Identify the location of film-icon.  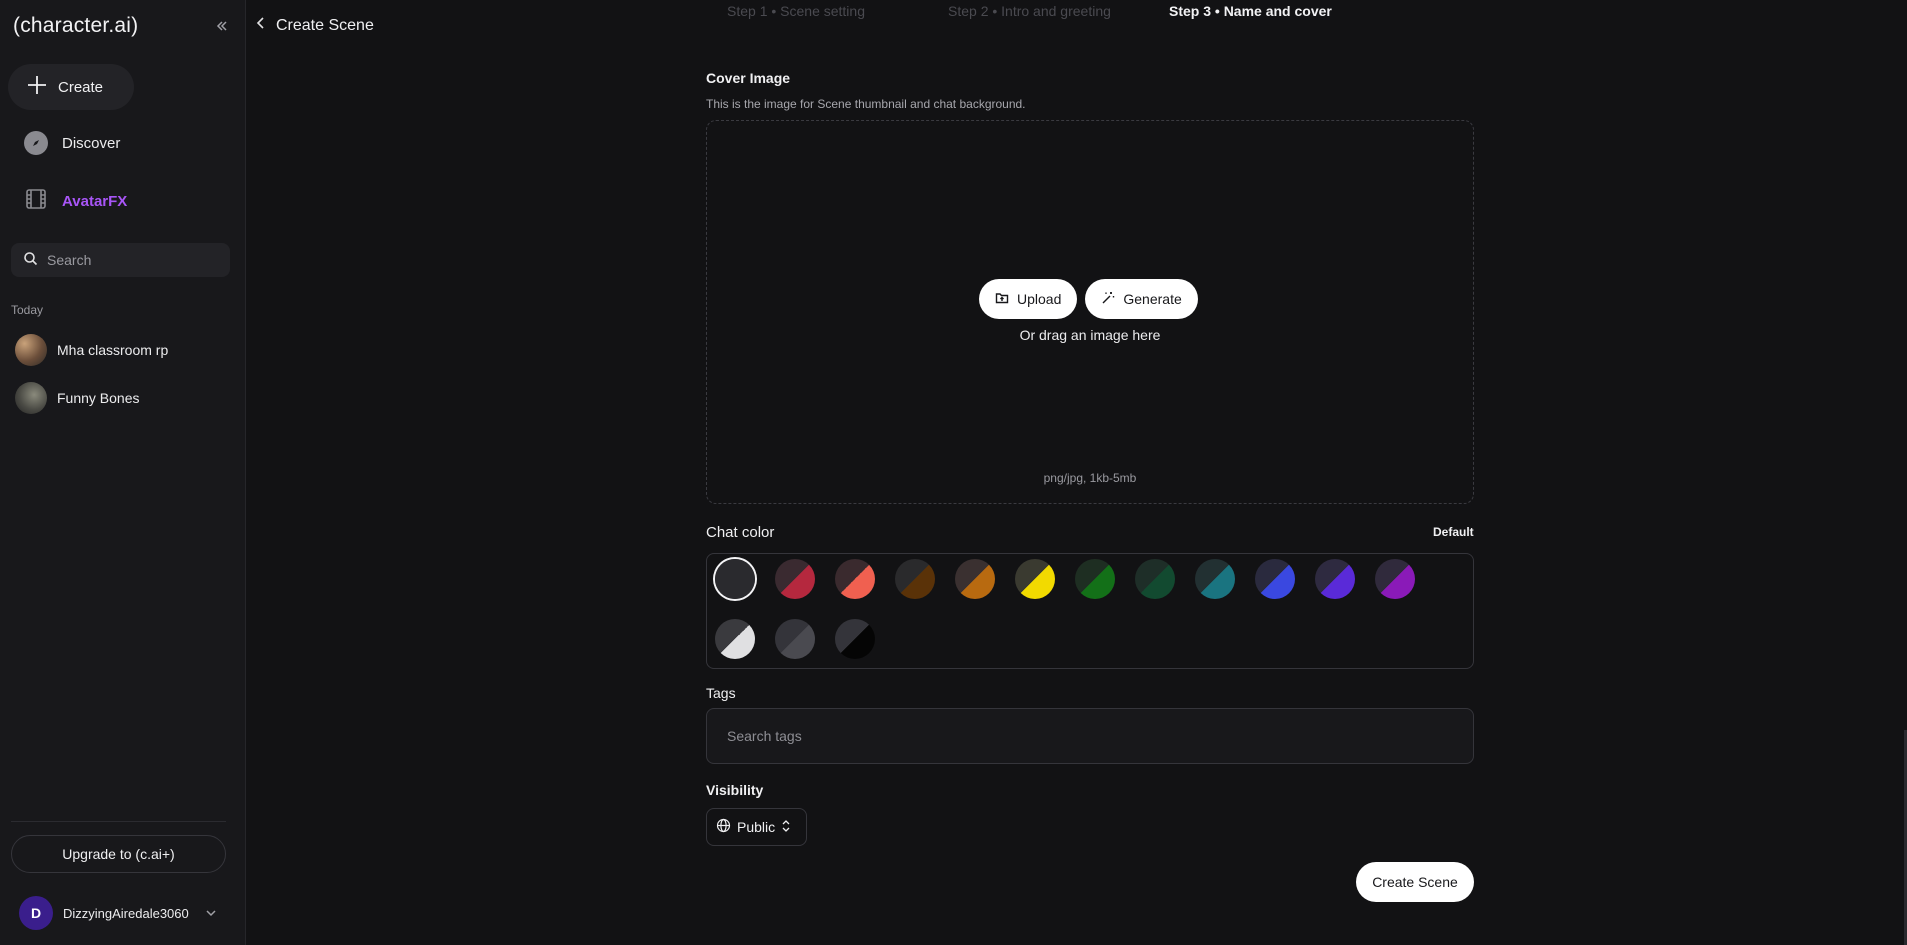
(36, 201).